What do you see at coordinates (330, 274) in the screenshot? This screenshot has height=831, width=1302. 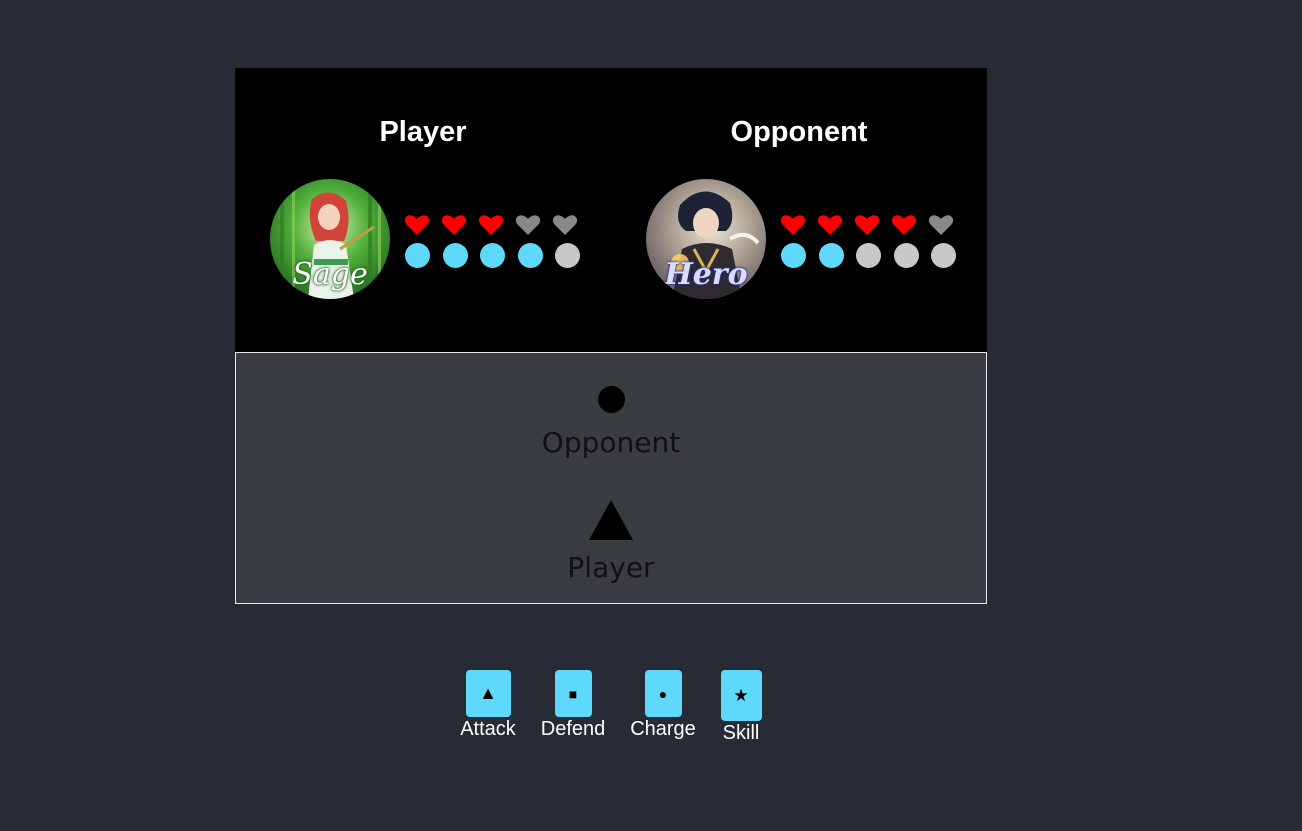 I see `player-avatar-label: Sage` at bounding box center [330, 274].